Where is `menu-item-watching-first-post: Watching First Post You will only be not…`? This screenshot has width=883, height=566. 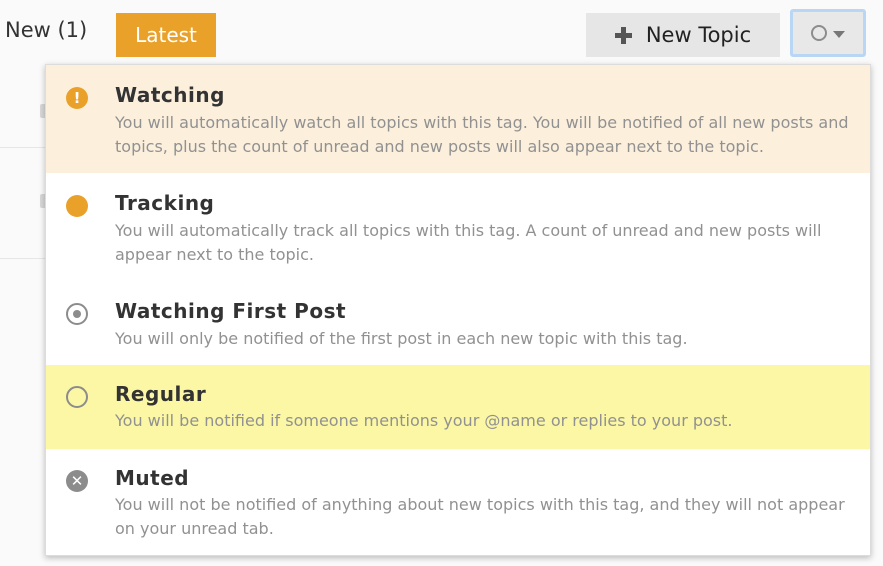
menu-item-watching-first-post: Watching First Post You will only be not… is located at coordinates (458, 323).